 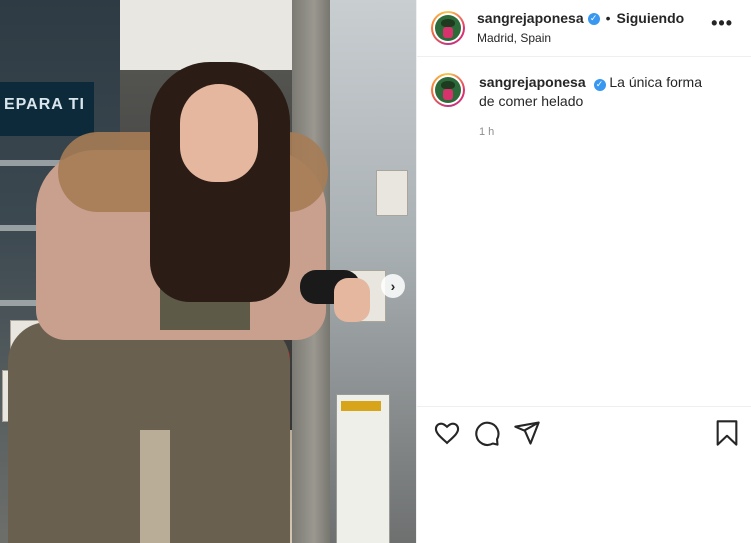 I want to click on username-link: sangrejaponesa, so click(x=530, y=19).